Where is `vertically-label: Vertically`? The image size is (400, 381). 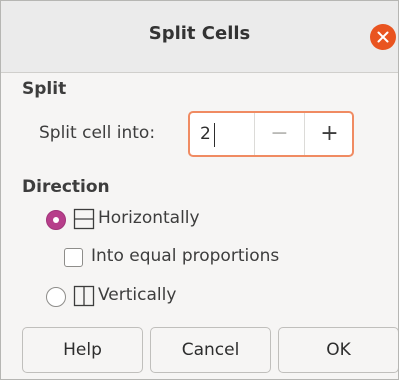
vertically-label: Vertically is located at coordinates (137, 295).